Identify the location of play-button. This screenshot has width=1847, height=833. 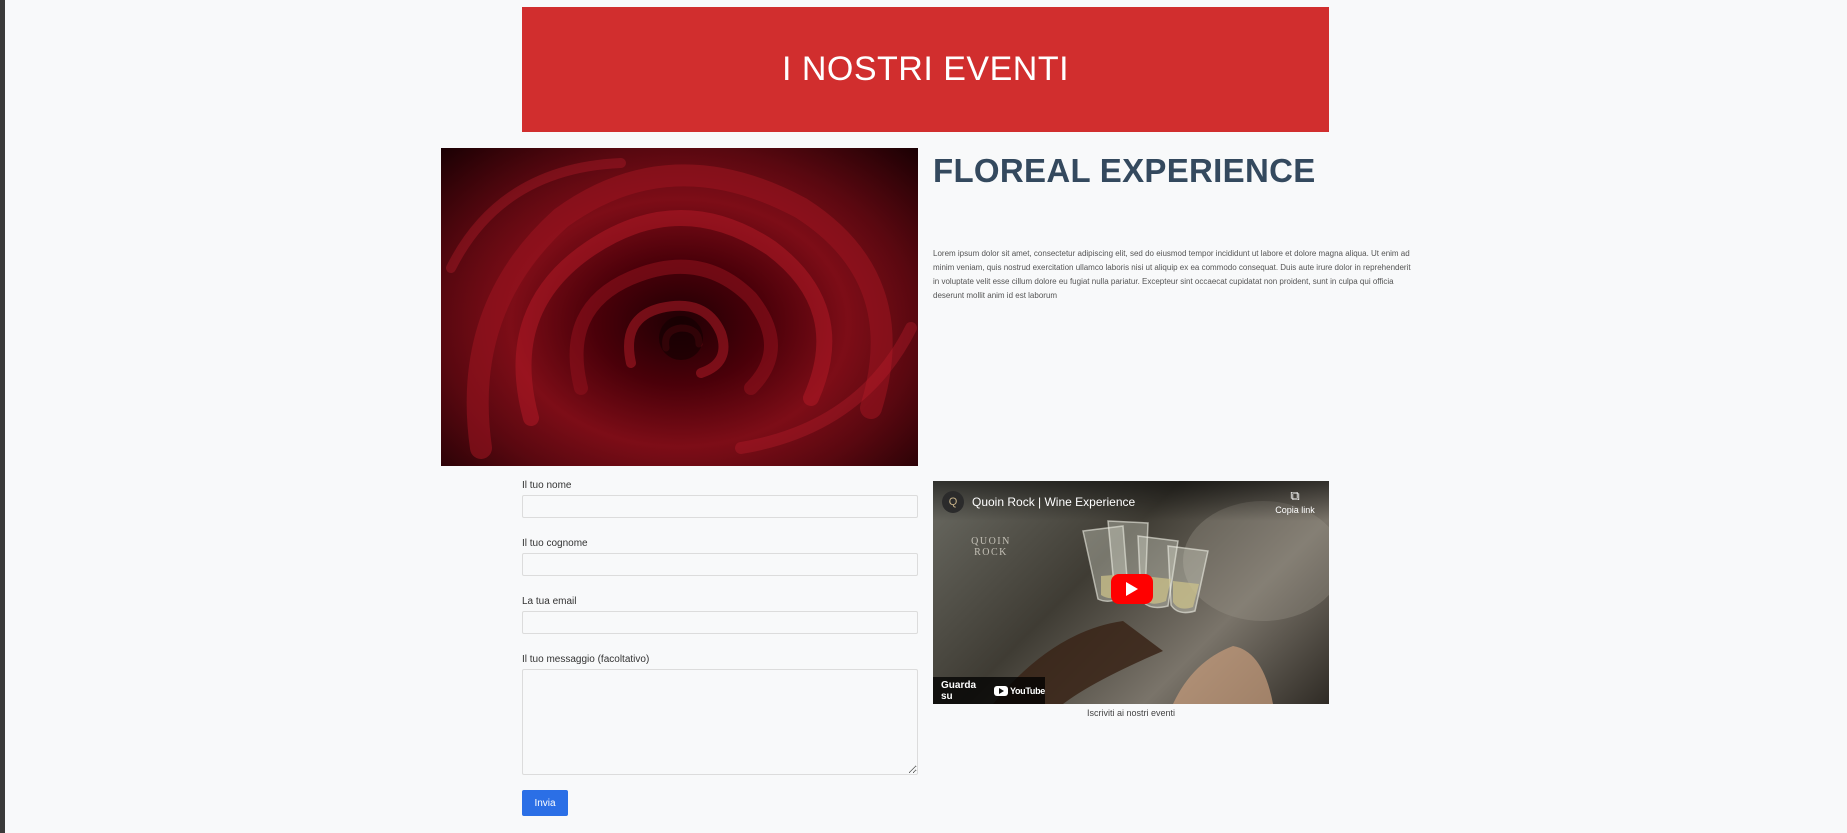
(1132, 589).